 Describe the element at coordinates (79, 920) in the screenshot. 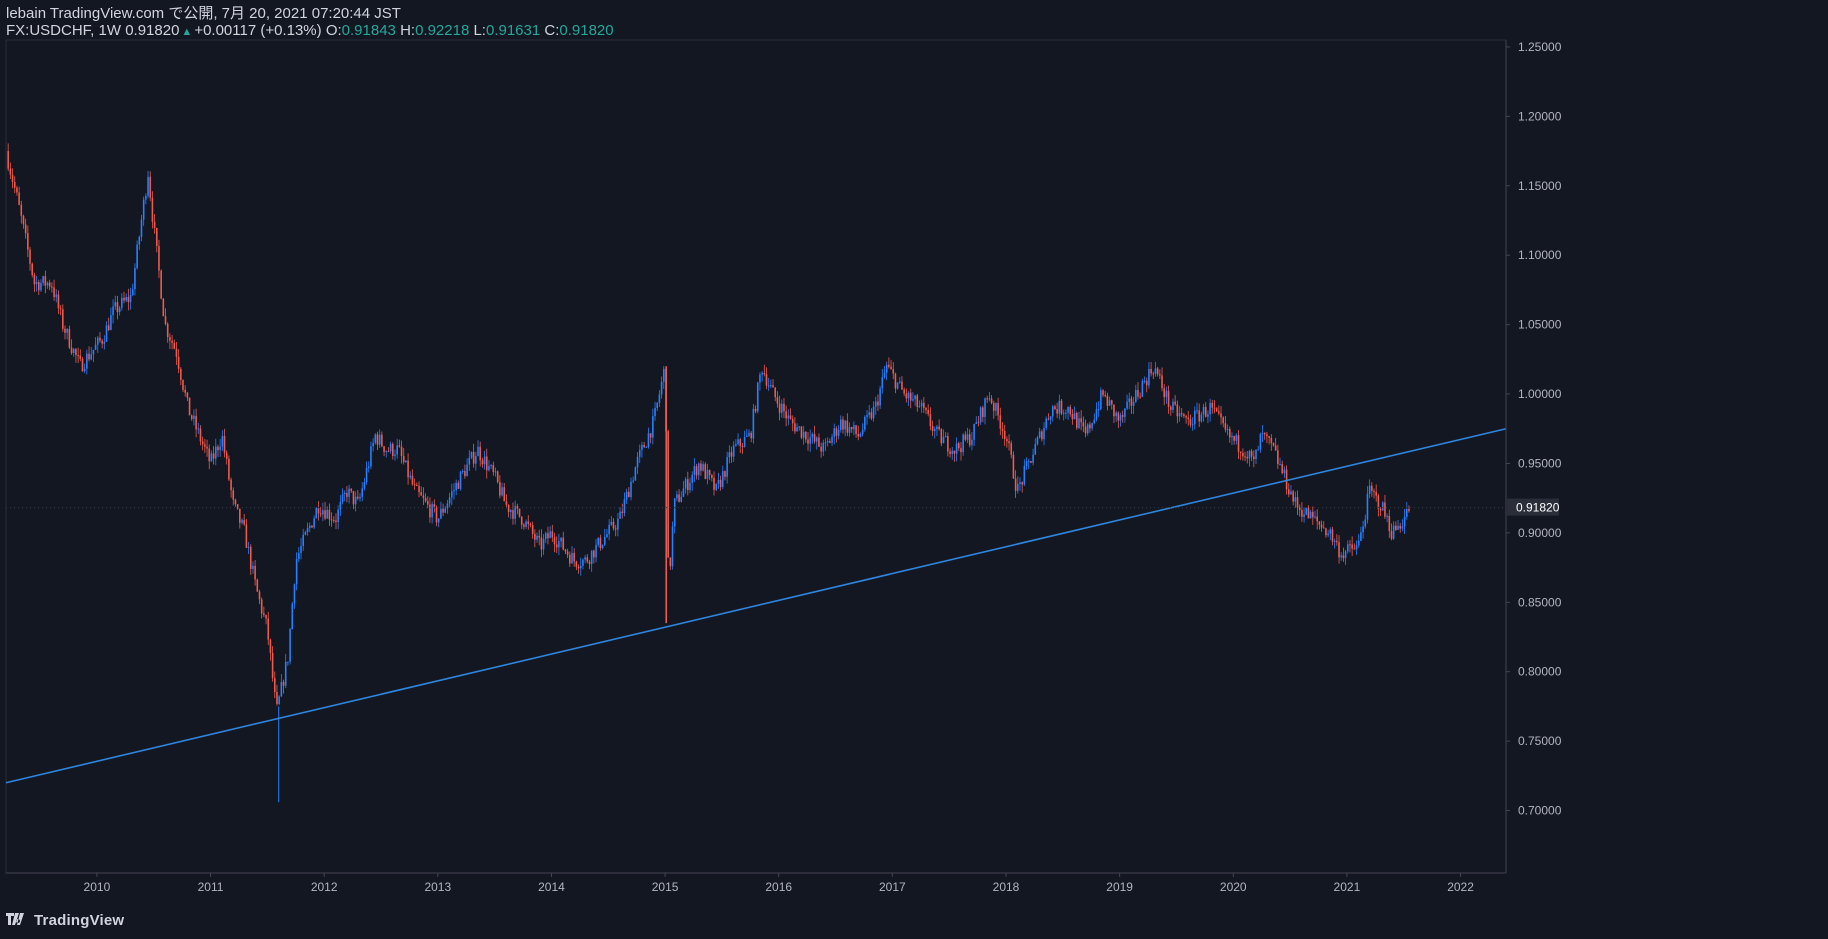

I see `footer-brand: TradingView` at that location.